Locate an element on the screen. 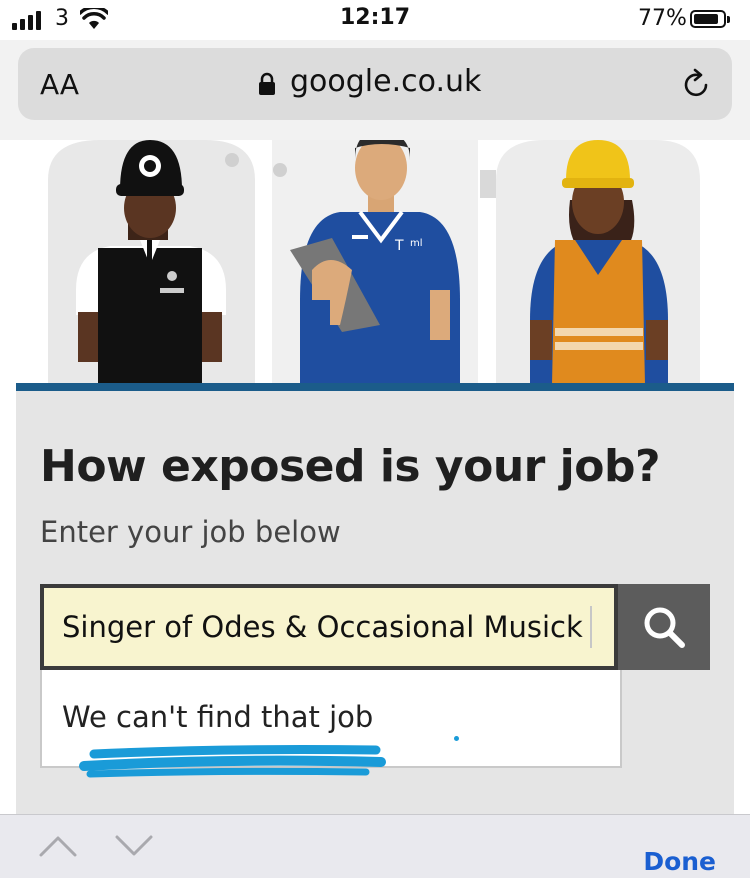 The image size is (750, 878). search-icon is located at coordinates (664, 627).